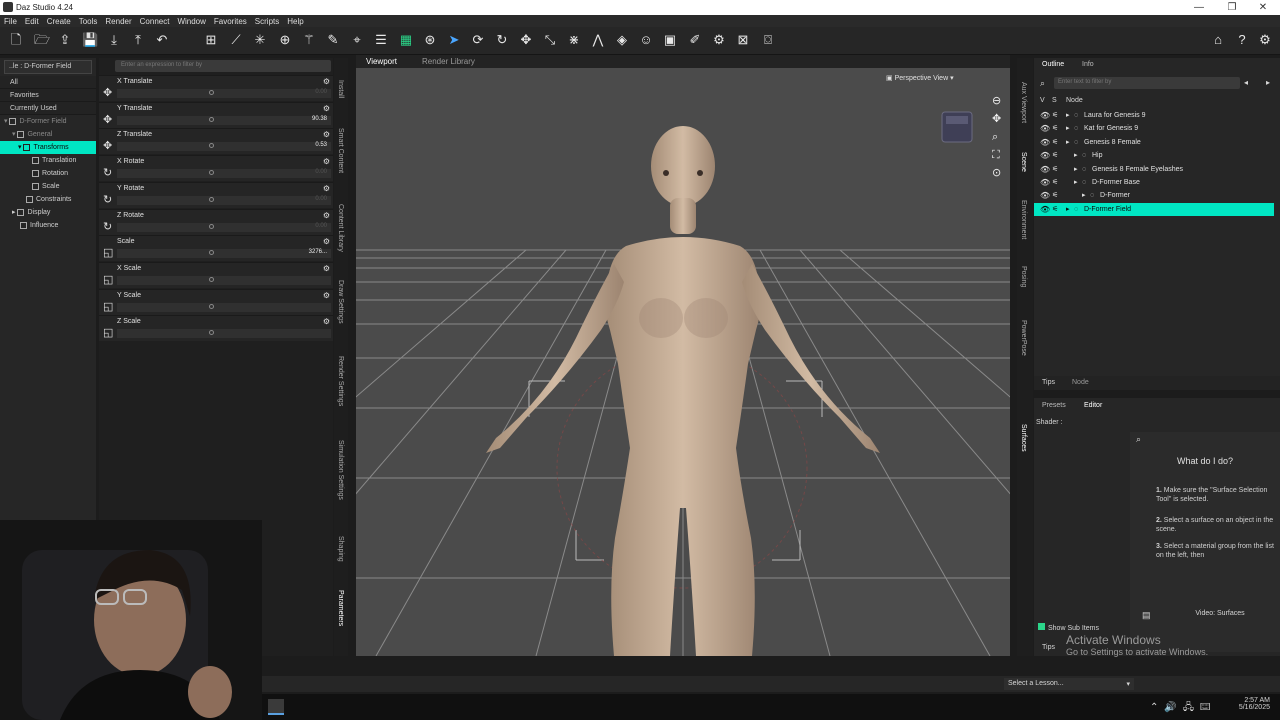 Image resolution: width=1280 pixels, height=720 pixels. What do you see at coordinates (340, 549) in the screenshot?
I see `tab-shaping: Shaping` at bounding box center [340, 549].